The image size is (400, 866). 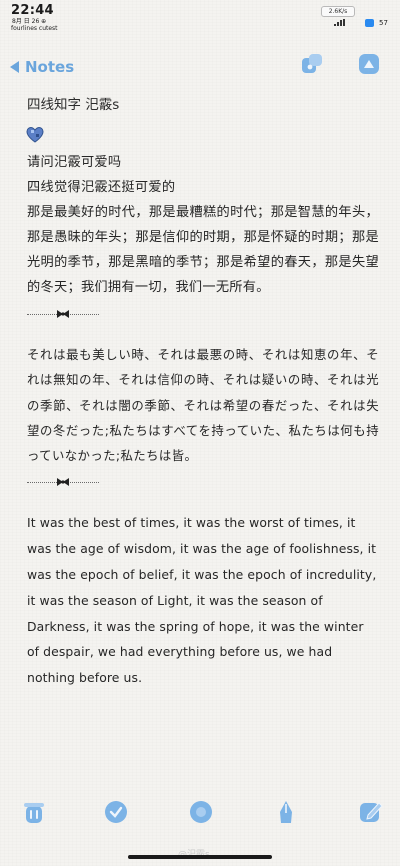 What do you see at coordinates (34, 28) in the screenshot?
I see `status-subtitle: fourlines cutest` at bounding box center [34, 28].